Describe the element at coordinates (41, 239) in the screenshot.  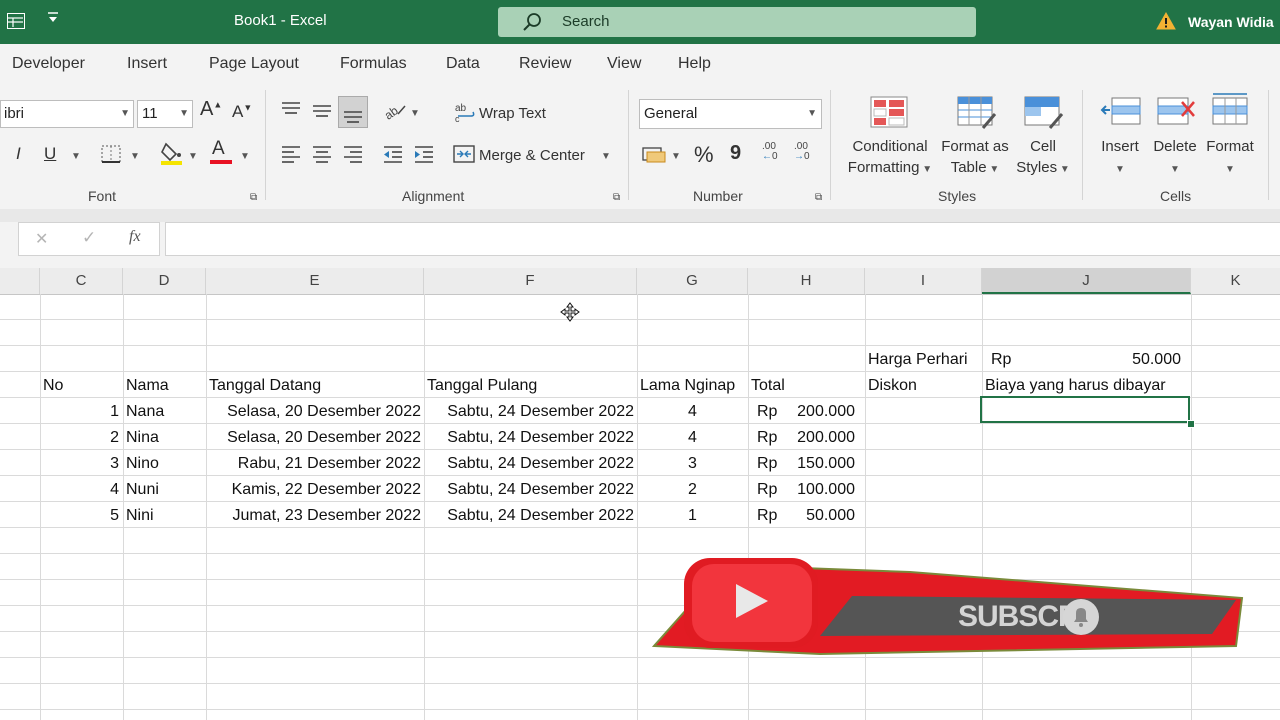
I see `cancel-icon: ✕` at that location.